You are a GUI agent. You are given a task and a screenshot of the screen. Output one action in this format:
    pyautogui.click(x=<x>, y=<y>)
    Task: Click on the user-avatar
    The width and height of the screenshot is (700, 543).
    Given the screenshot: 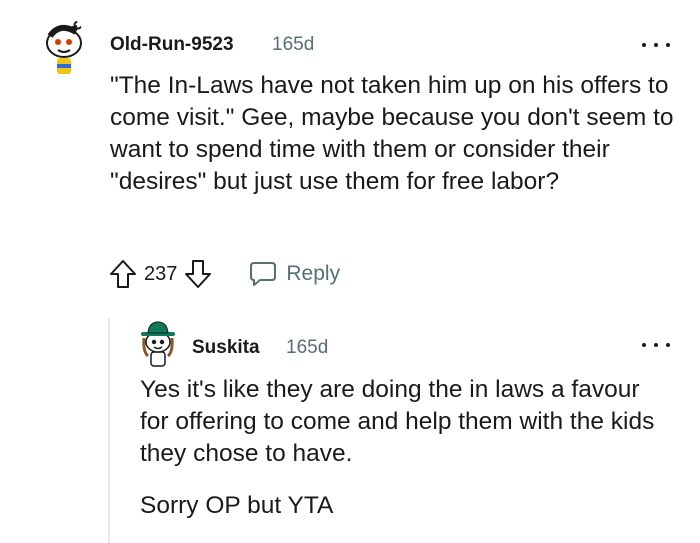 What is the action you would take?
    pyautogui.click(x=61, y=46)
    